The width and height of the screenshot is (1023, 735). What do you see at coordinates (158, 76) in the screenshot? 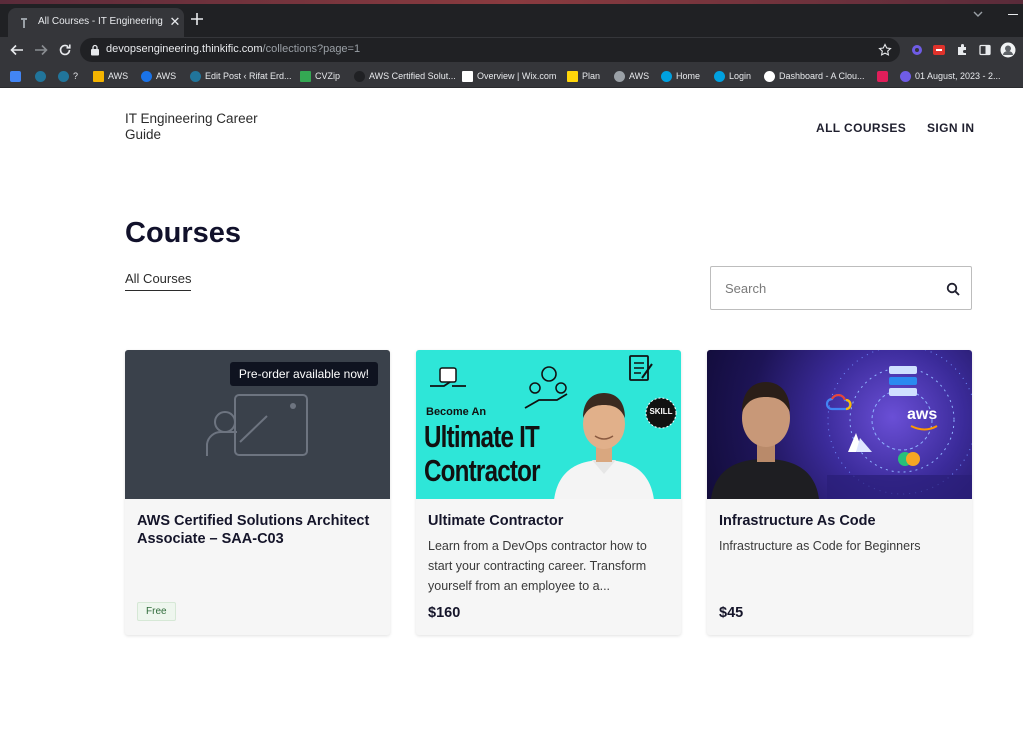
I see `bookmark-5: AWS` at bounding box center [158, 76].